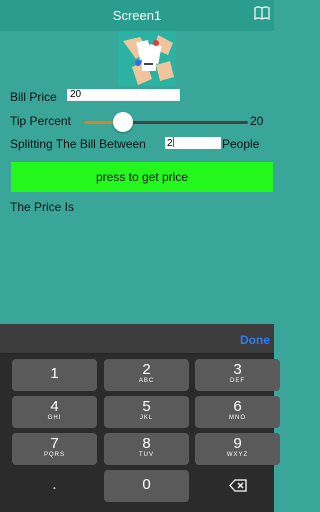 The height and width of the screenshot is (512, 320). What do you see at coordinates (257, 121) in the screenshot?
I see `tip-percent-value: 20` at bounding box center [257, 121].